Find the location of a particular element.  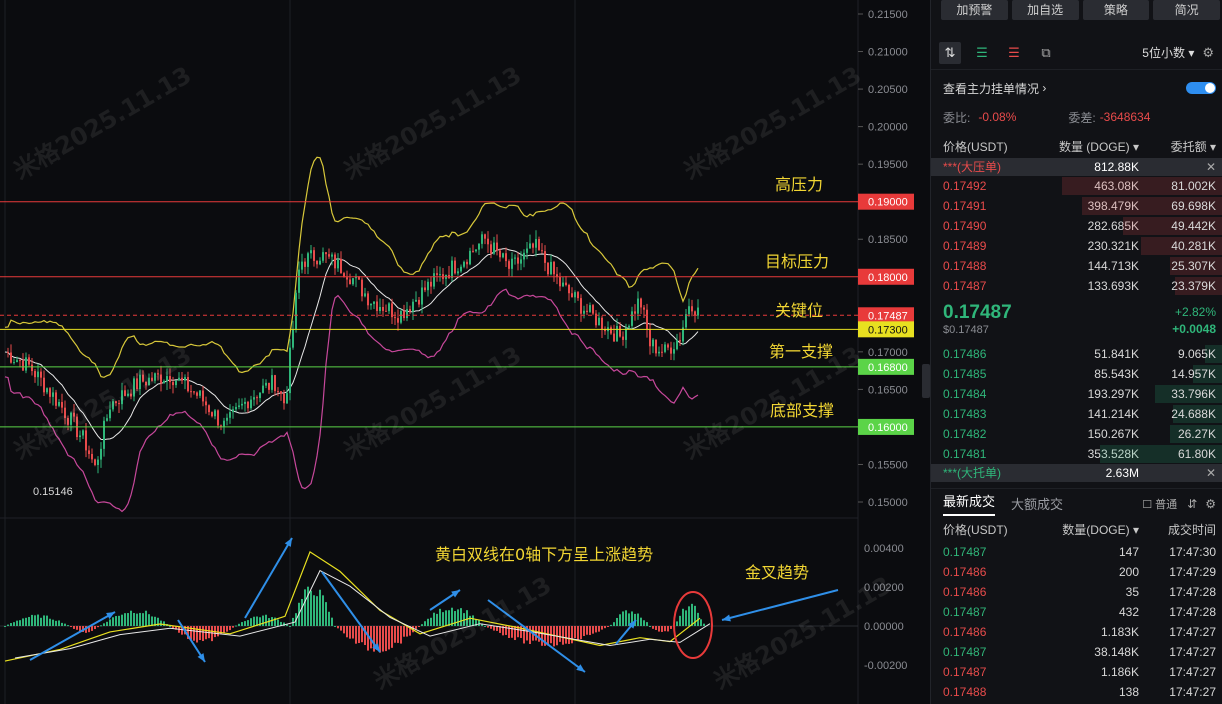

trade-row: 0.17486 35 17:47:28 is located at coordinates (1076, 592).